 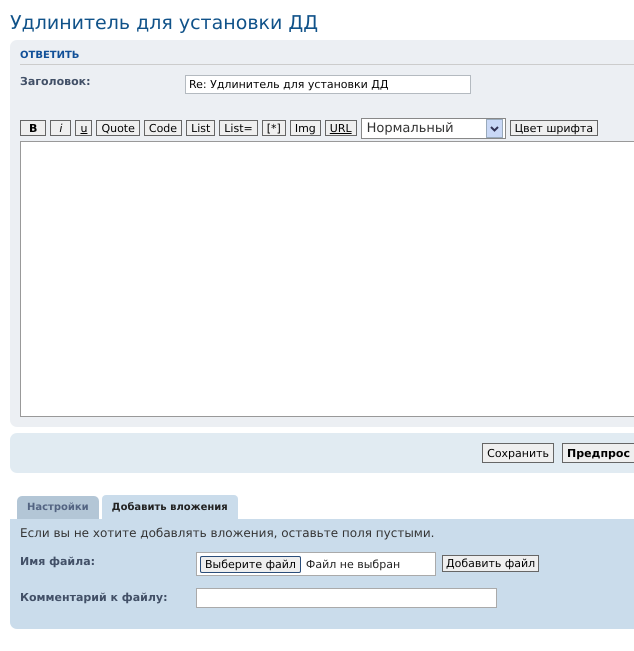 What do you see at coordinates (250, 564) in the screenshot?
I see `choose-file-button: Выберите файл` at bounding box center [250, 564].